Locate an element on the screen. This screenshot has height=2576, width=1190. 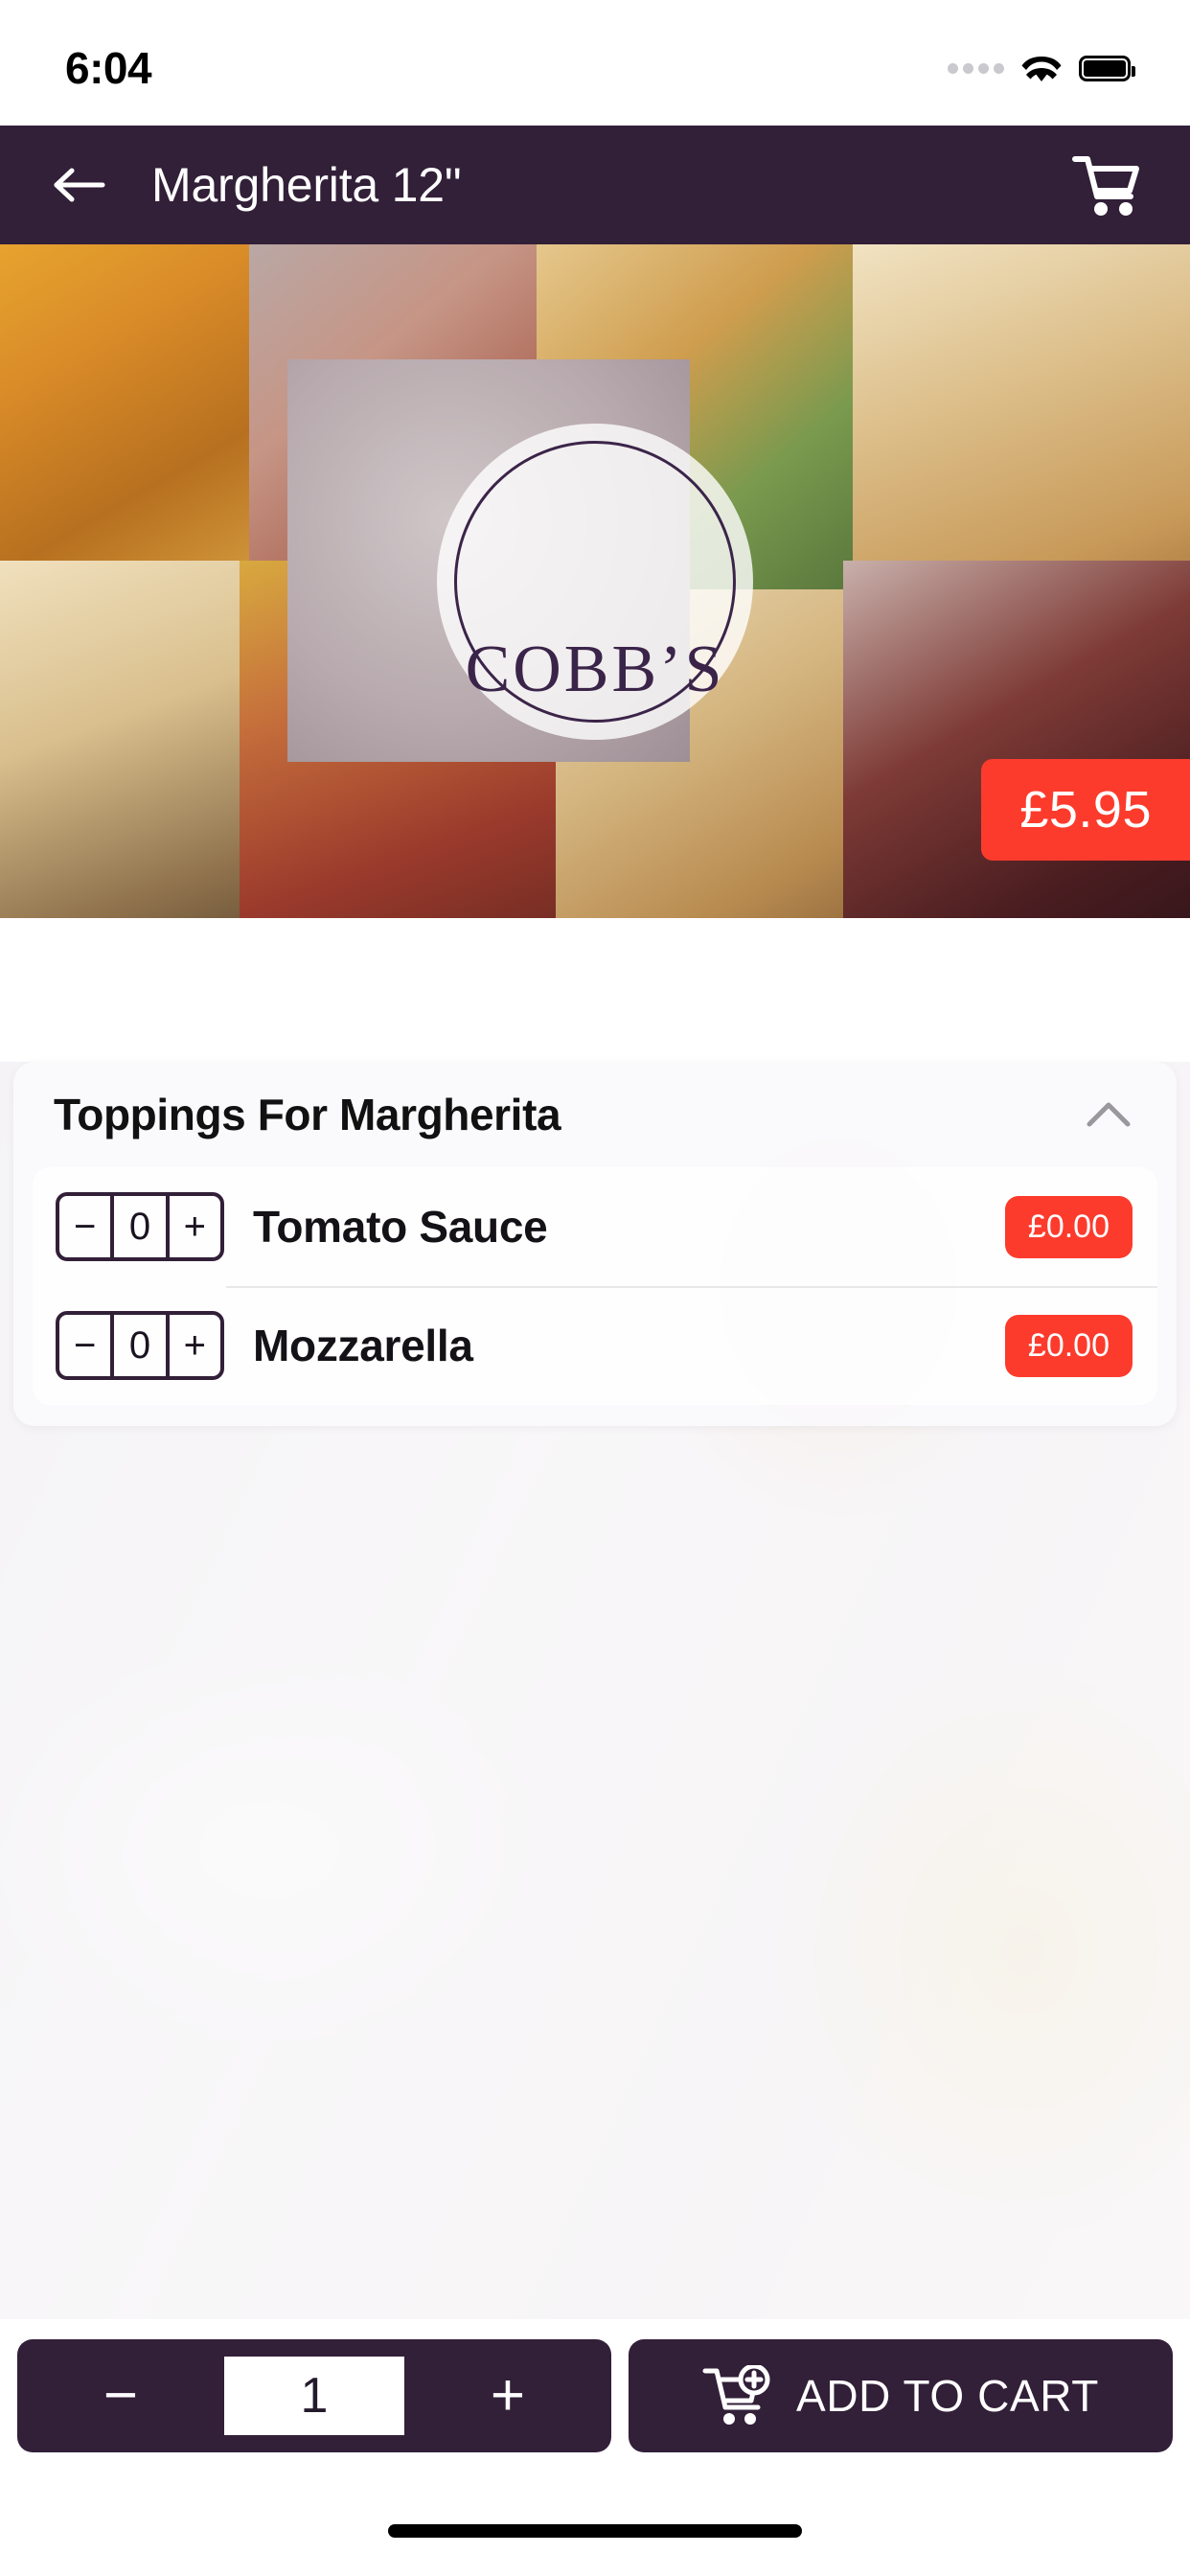
topping-name: Mozzarella is located at coordinates (363, 1345).